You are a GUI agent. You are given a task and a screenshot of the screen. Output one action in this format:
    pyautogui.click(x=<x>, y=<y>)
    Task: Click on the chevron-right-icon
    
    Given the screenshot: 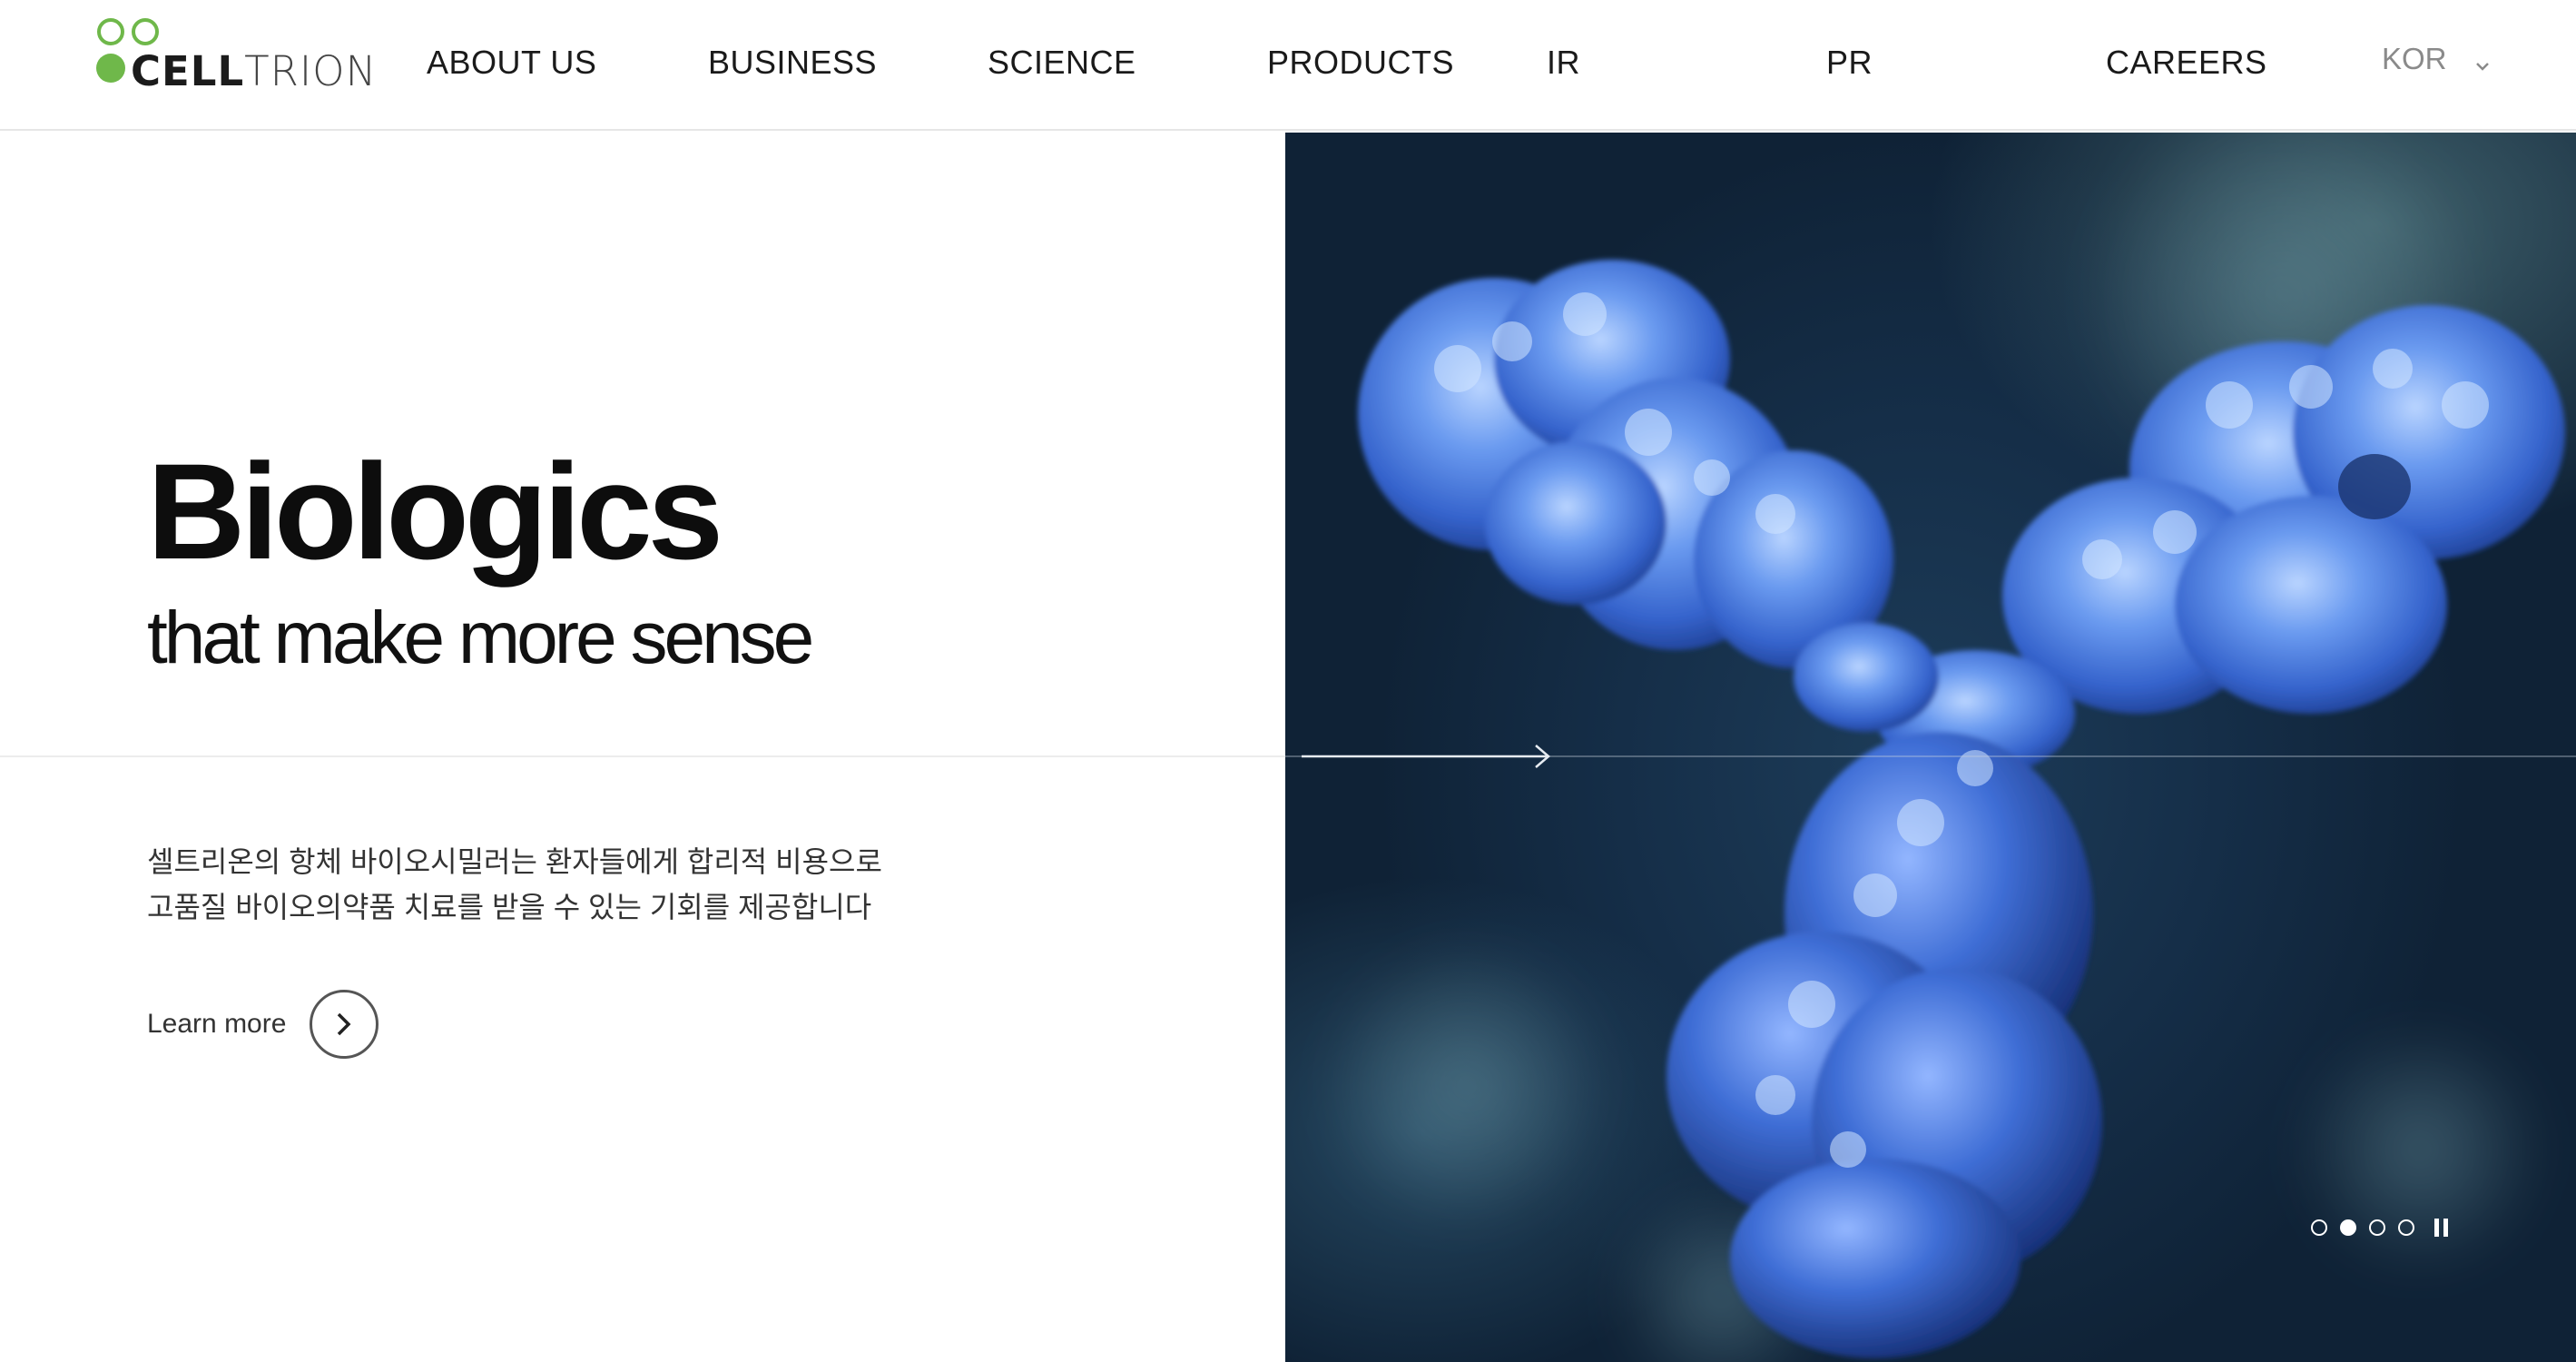 What is the action you would take?
    pyautogui.click(x=344, y=1024)
    